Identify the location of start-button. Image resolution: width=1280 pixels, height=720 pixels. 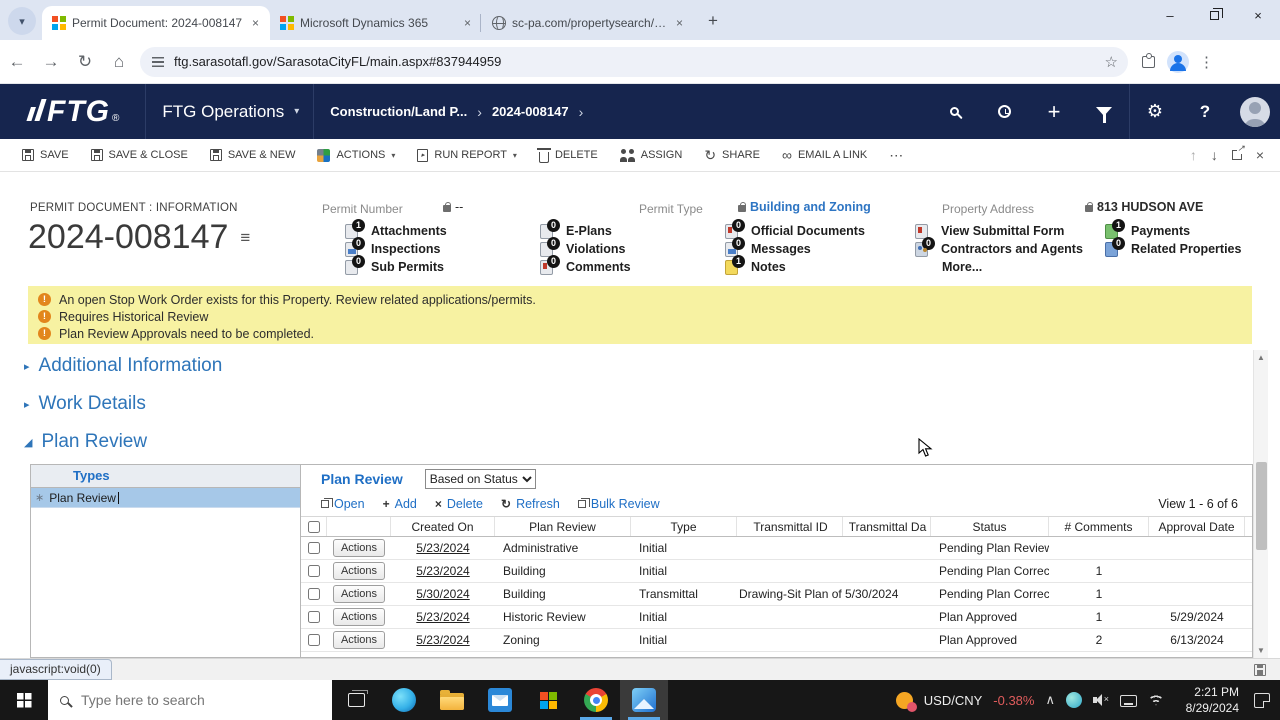
(24, 700).